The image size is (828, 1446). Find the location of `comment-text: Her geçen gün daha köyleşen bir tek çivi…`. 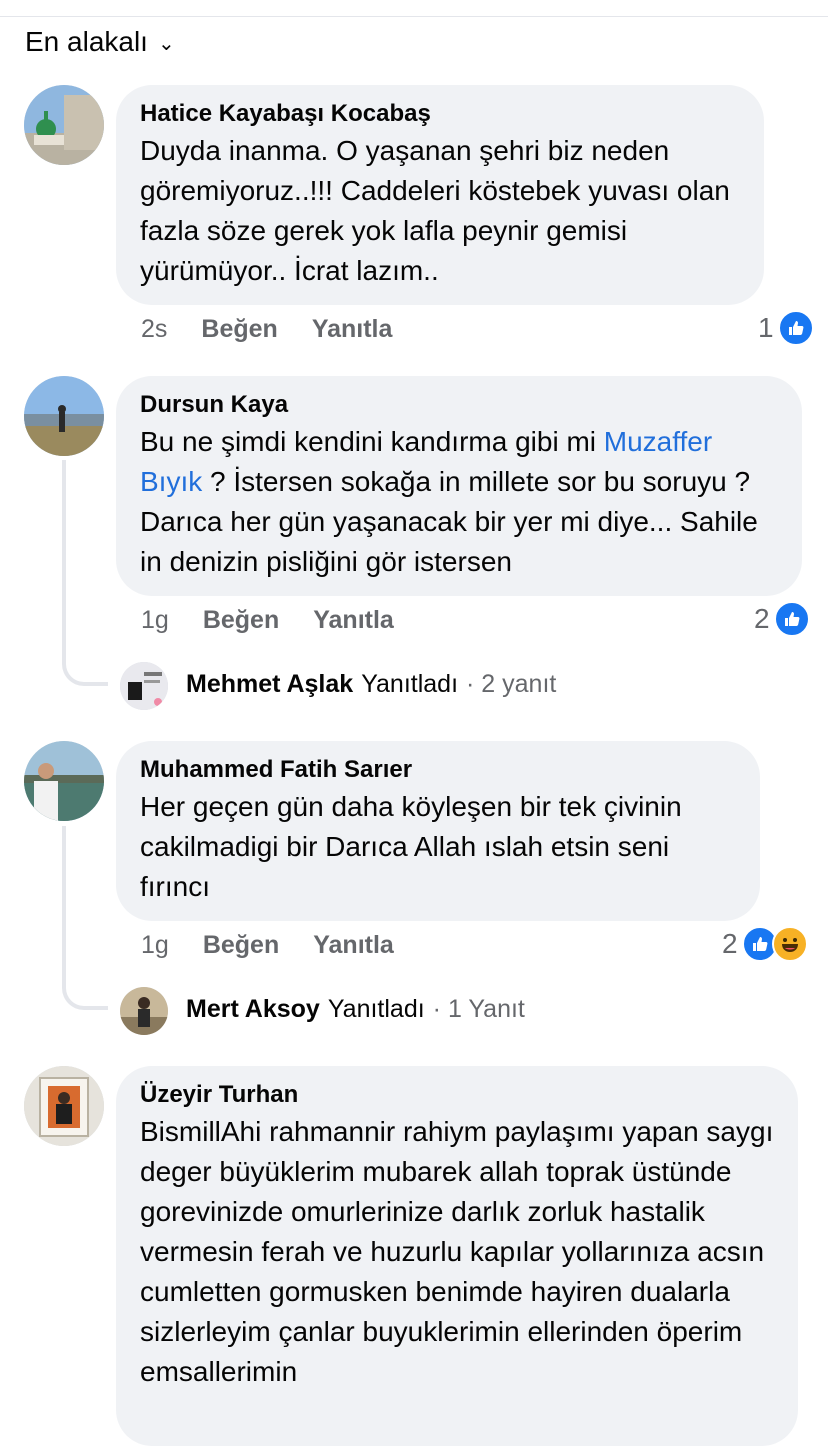

comment-text: Her geçen gün daha köyleşen bir tek çivi… is located at coordinates (411, 846).